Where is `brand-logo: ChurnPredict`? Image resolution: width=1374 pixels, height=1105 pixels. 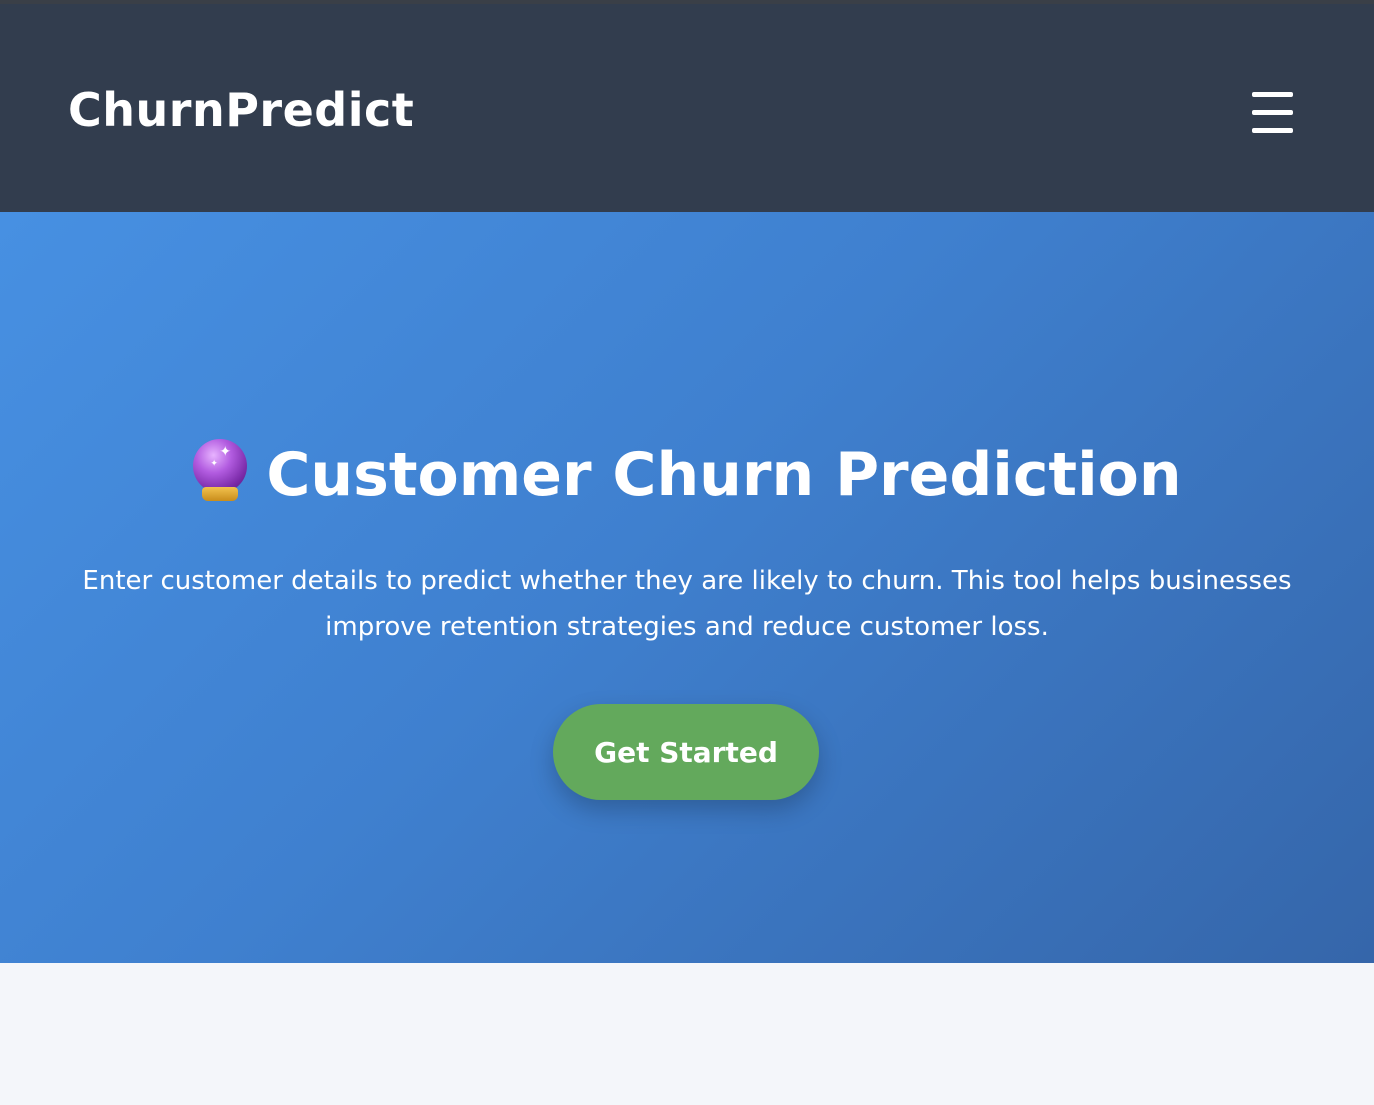
brand-logo: ChurnPredict is located at coordinates (241, 110).